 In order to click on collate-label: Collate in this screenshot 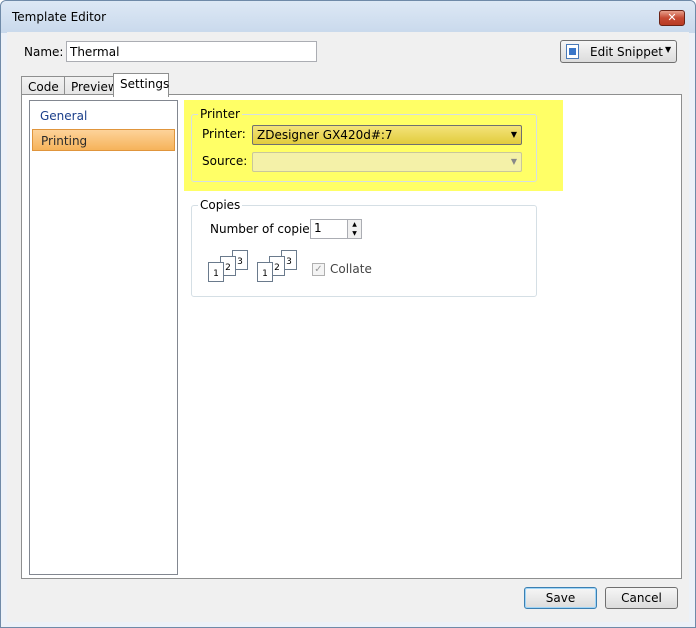, I will do `click(351, 269)`.